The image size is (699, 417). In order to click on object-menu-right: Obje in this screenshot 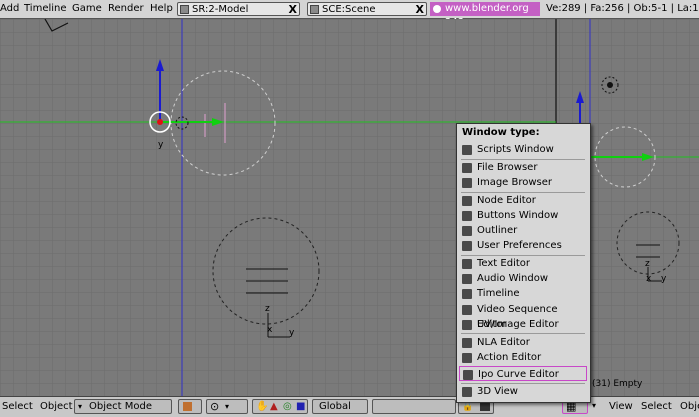, I will do `click(689, 406)`.